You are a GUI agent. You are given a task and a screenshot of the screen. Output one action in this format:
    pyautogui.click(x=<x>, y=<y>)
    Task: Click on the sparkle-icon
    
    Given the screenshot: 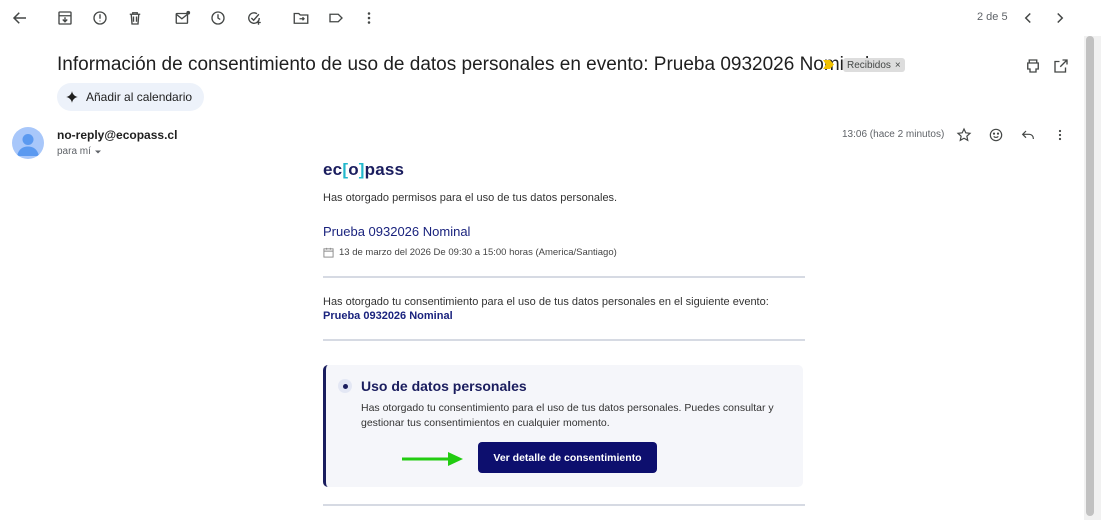 What is the action you would take?
    pyautogui.click(x=72, y=97)
    